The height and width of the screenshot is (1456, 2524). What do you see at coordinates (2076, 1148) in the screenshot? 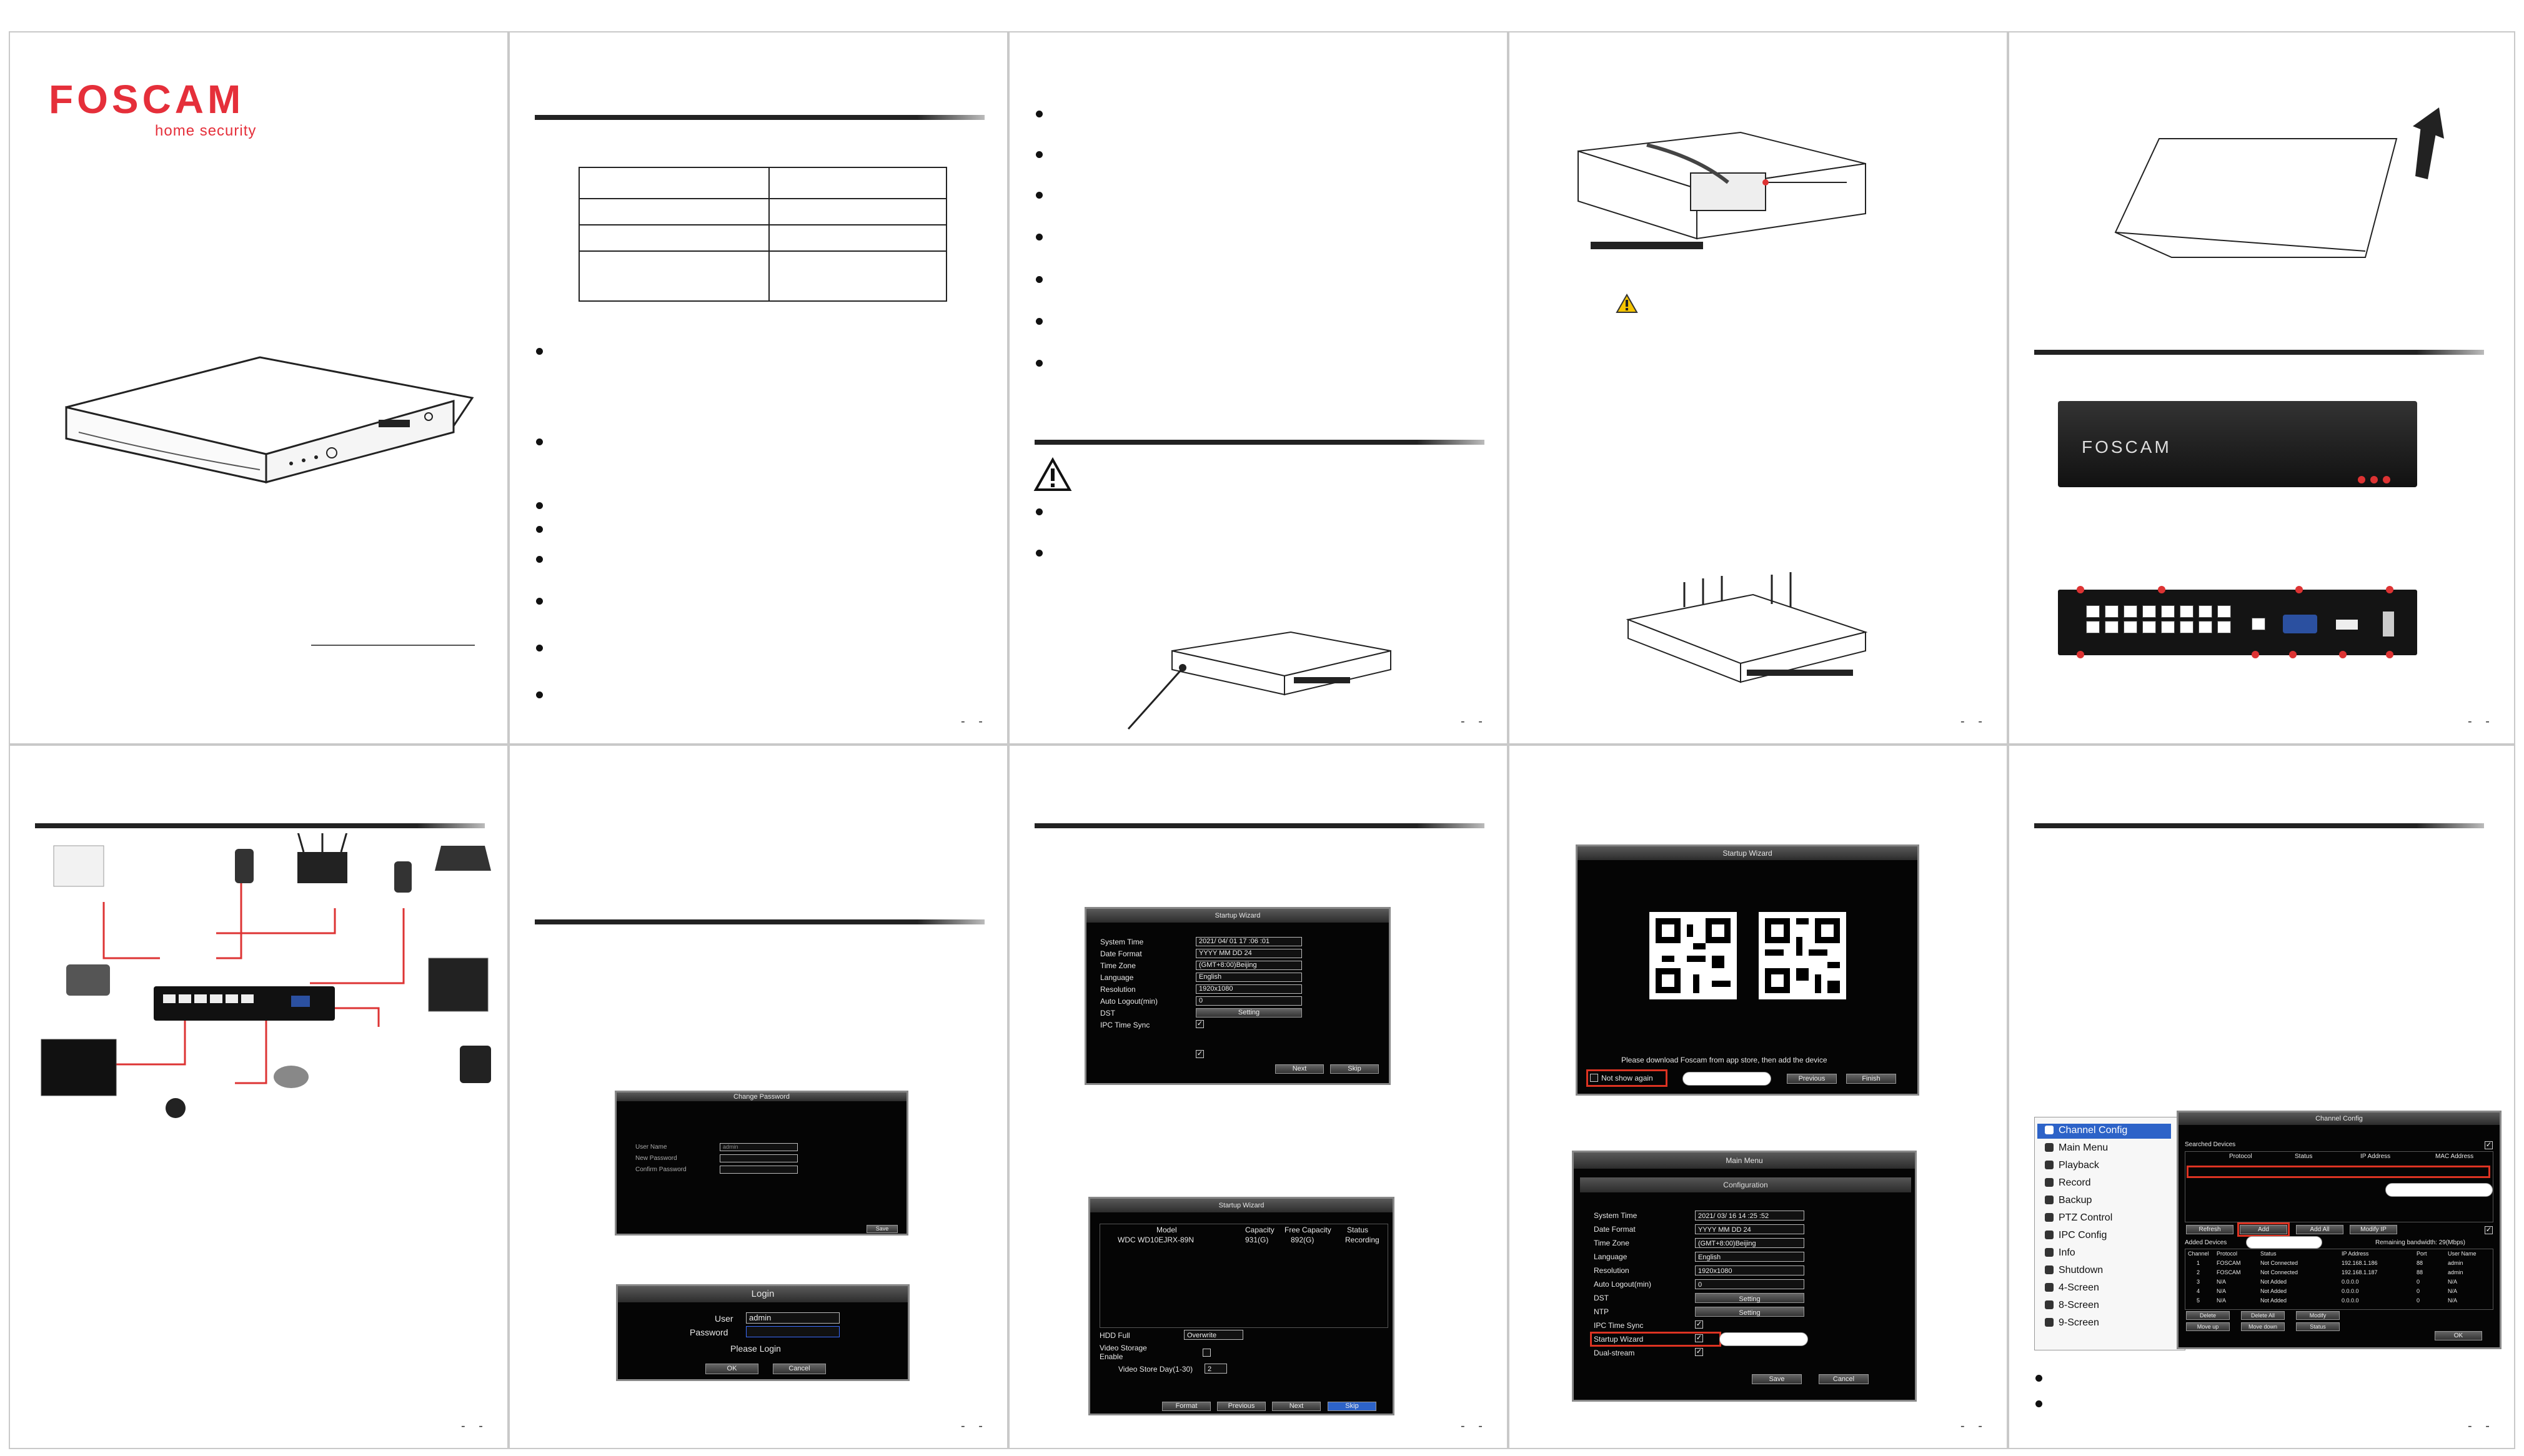
I see `context-menu-item: Main Menu` at bounding box center [2076, 1148].